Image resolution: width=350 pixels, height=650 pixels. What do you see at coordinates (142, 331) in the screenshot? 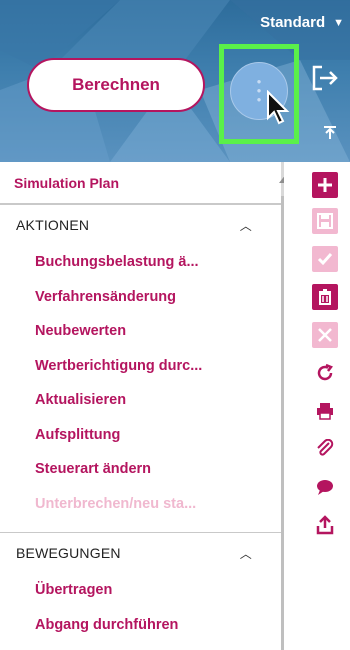
I see `nav-item-neubewerten: Neubewerten` at bounding box center [142, 331].